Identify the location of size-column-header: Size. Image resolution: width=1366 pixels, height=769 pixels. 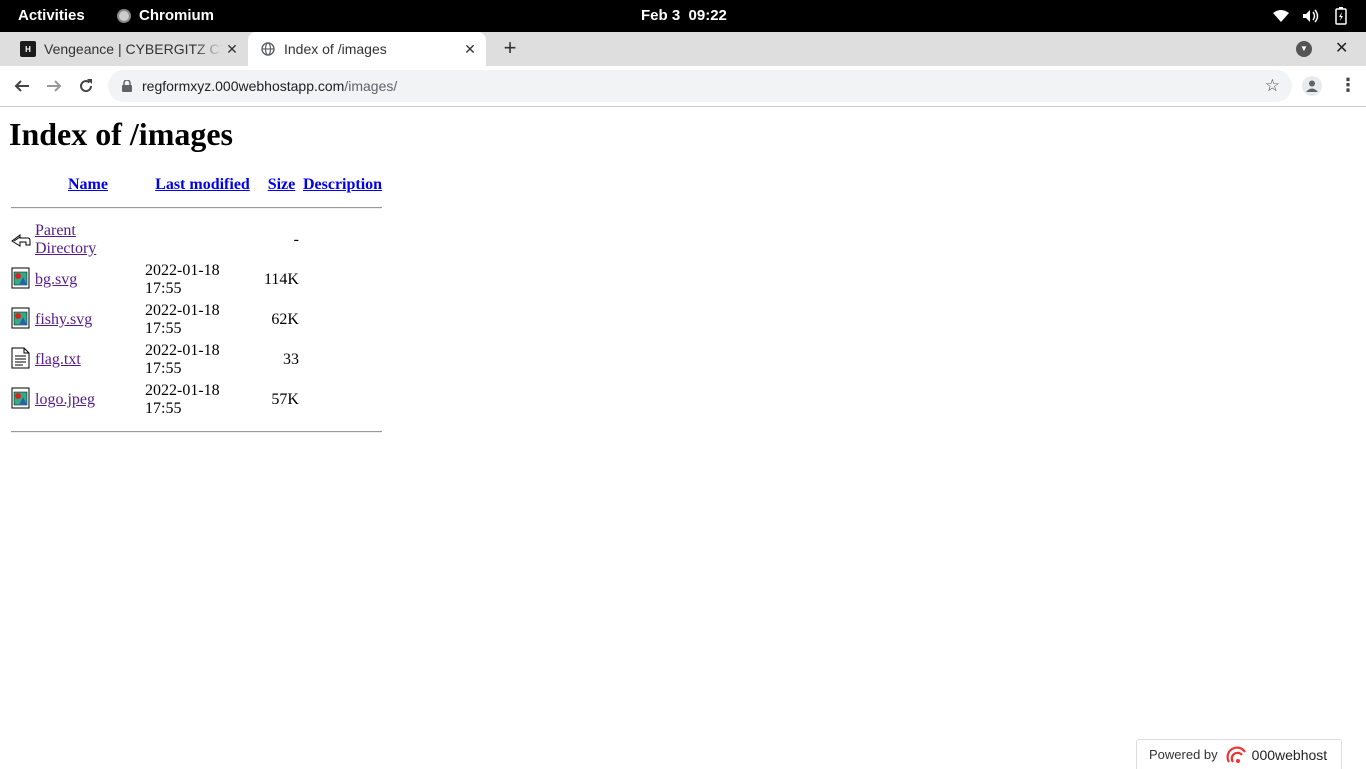
(281, 185).